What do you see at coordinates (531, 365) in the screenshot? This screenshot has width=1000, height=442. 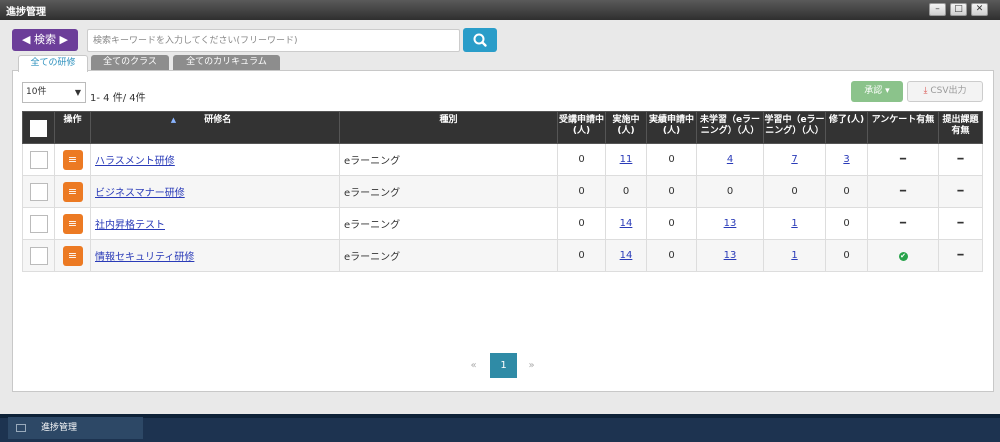 I see `pagination-next: »` at bounding box center [531, 365].